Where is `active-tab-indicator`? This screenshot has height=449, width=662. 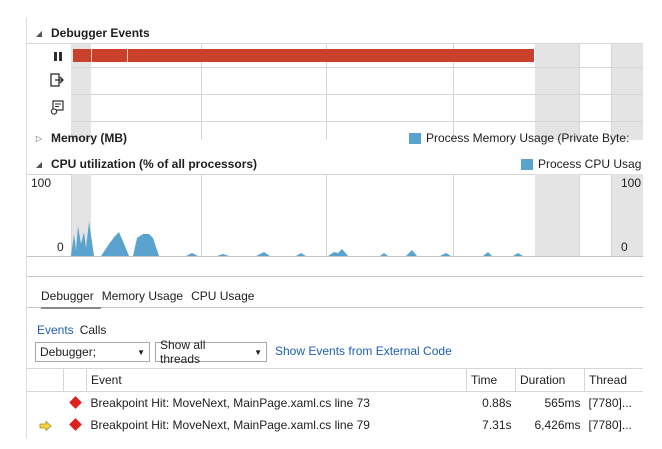
active-tab-indicator is located at coordinates (71, 308).